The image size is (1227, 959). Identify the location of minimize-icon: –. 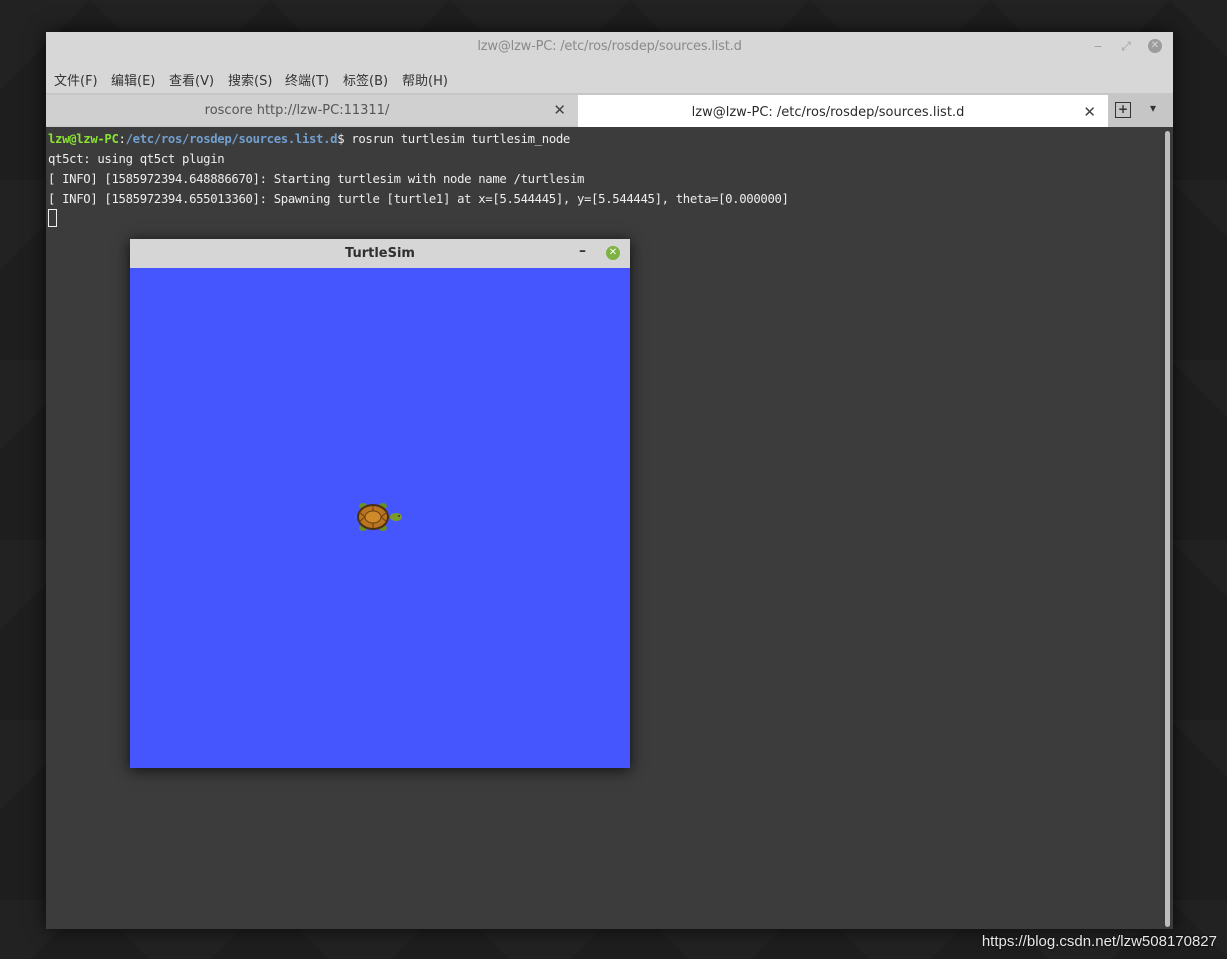
(582, 251).